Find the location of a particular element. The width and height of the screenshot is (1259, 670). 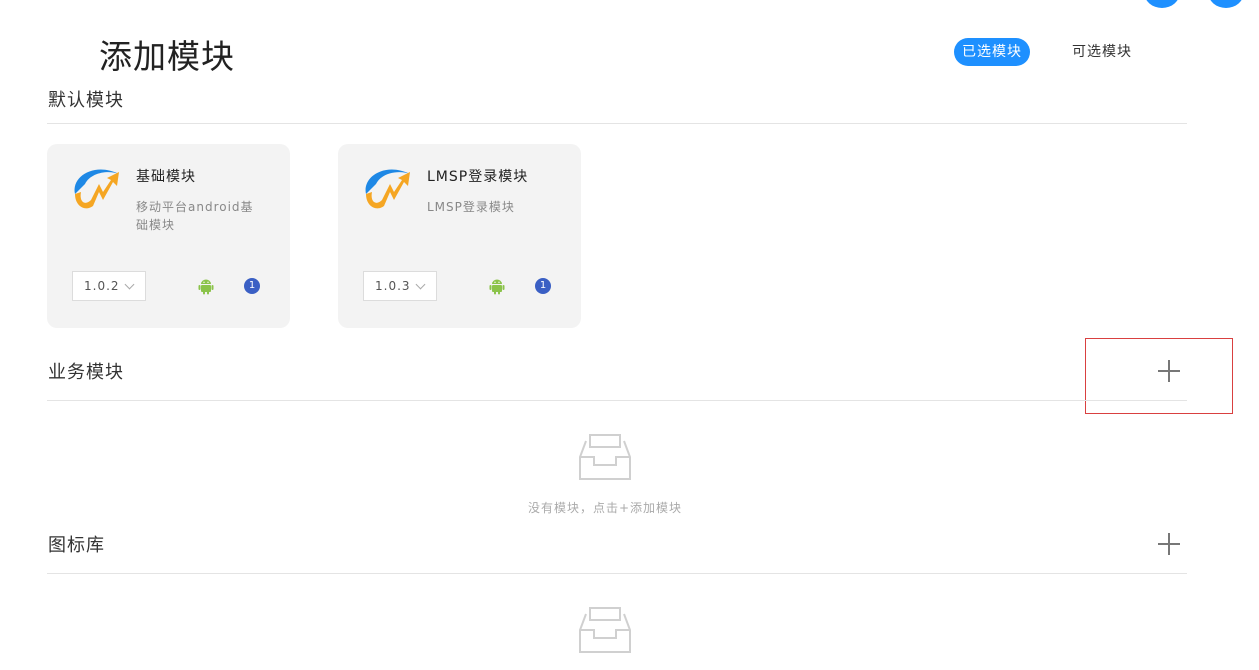

page-title: 添加模块 is located at coordinates (167, 56).